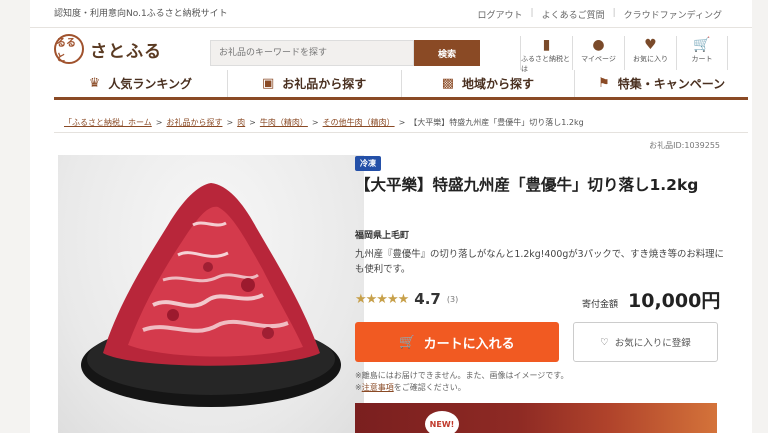  What do you see at coordinates (69, 49) in the screenshot?
I see `logo-mark: るると` at bounding box center [69, 49].